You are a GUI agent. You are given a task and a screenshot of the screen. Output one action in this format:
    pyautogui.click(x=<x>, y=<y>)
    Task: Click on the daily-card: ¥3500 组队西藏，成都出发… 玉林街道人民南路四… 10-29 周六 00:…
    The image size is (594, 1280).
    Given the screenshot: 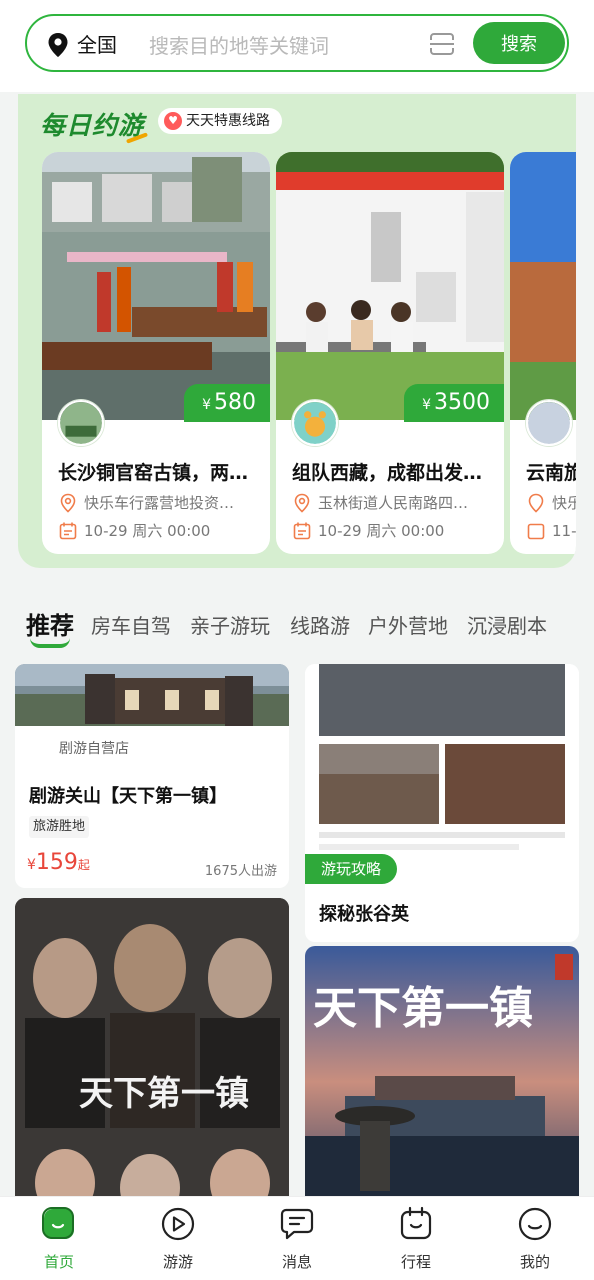 What is the action you would take?
    pyautogui.click(x=390, y=353)
    